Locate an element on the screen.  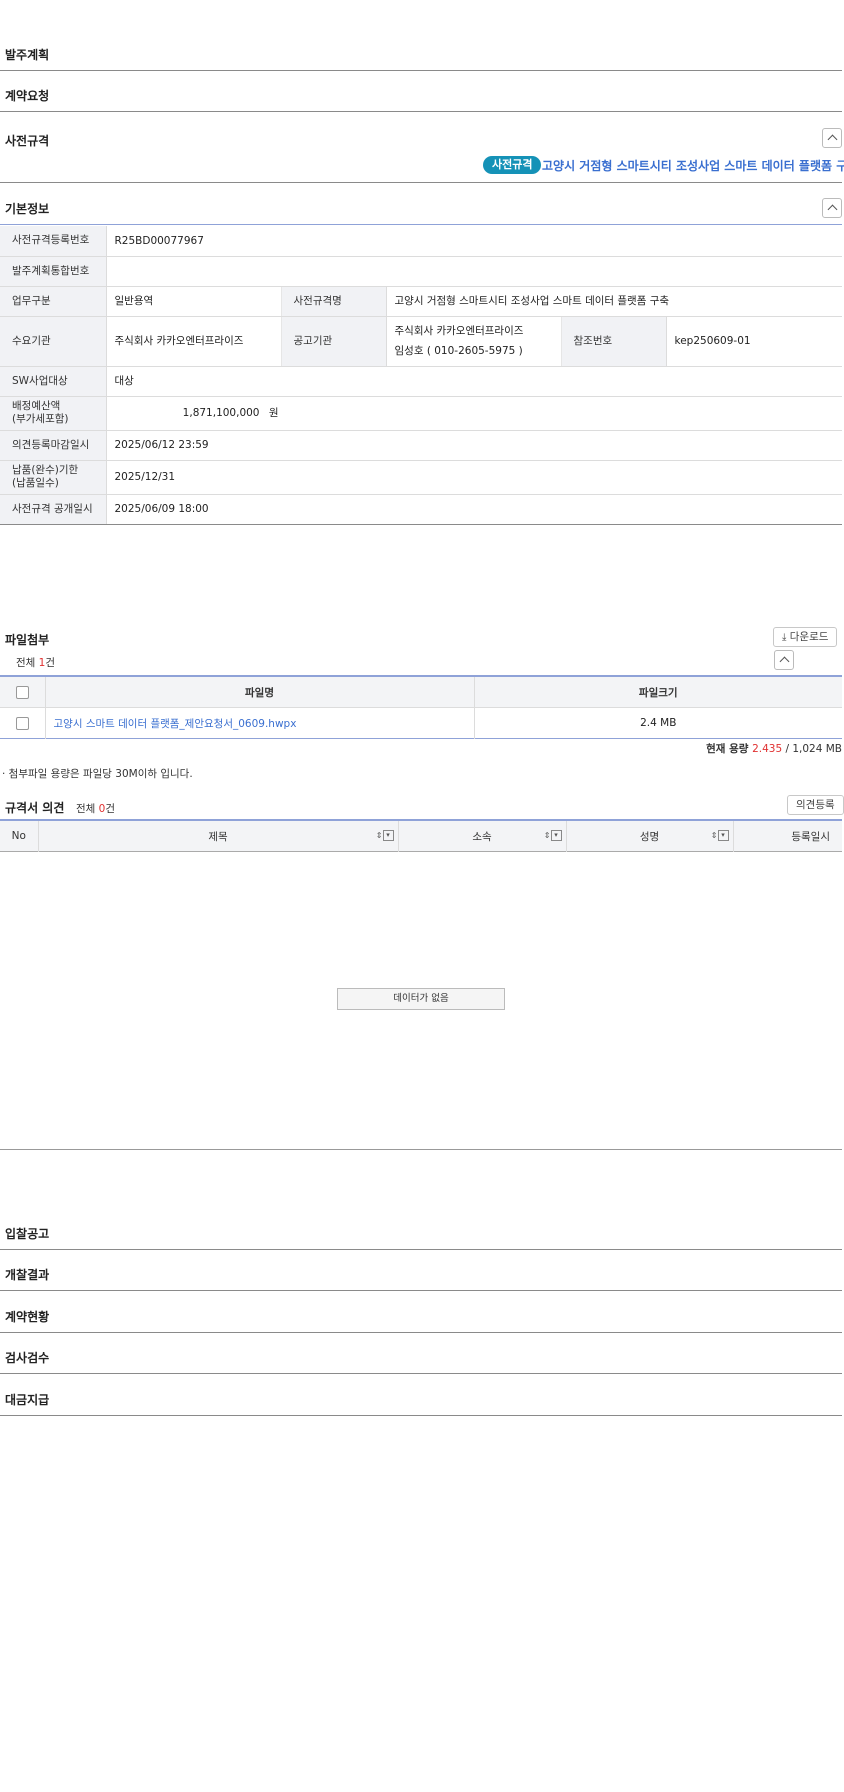
capacity-used: 2.435 is located at coordinates (767, 749).